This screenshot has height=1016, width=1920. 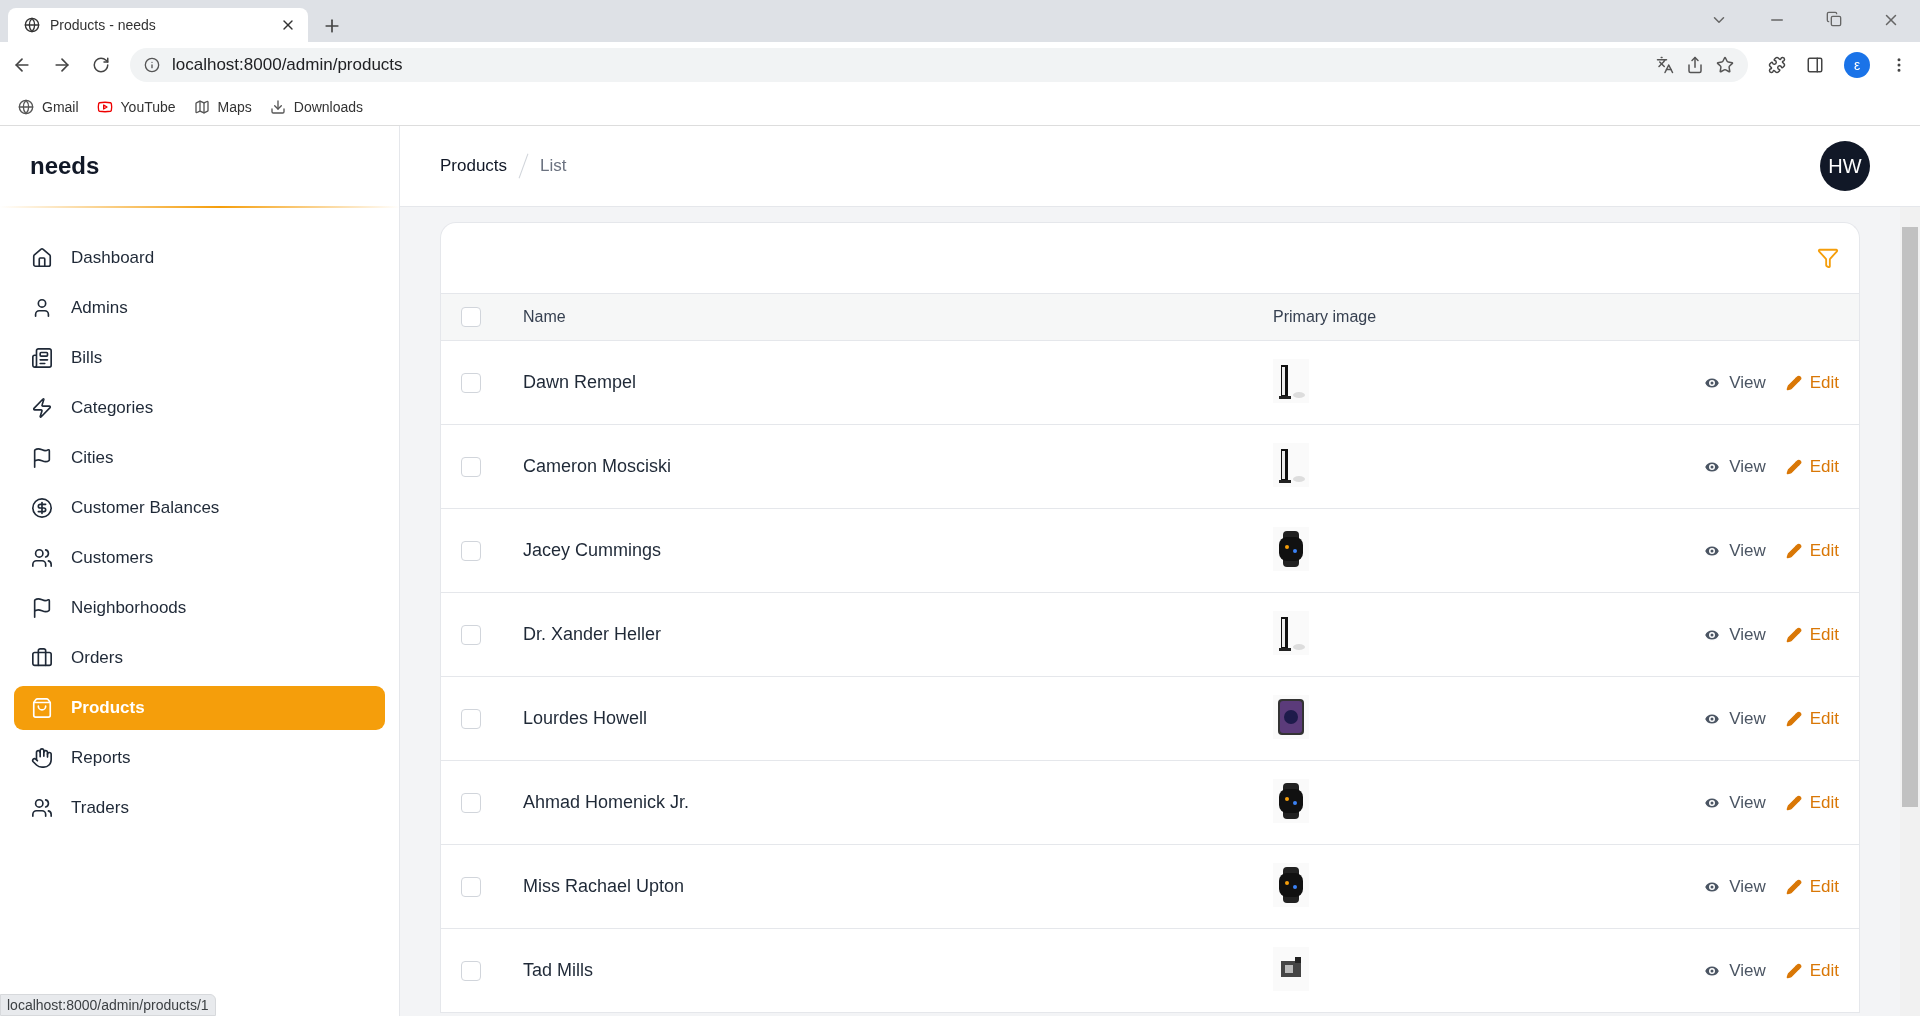 I want to click on sidebar-item: Traders, so click(x=199, y=808).